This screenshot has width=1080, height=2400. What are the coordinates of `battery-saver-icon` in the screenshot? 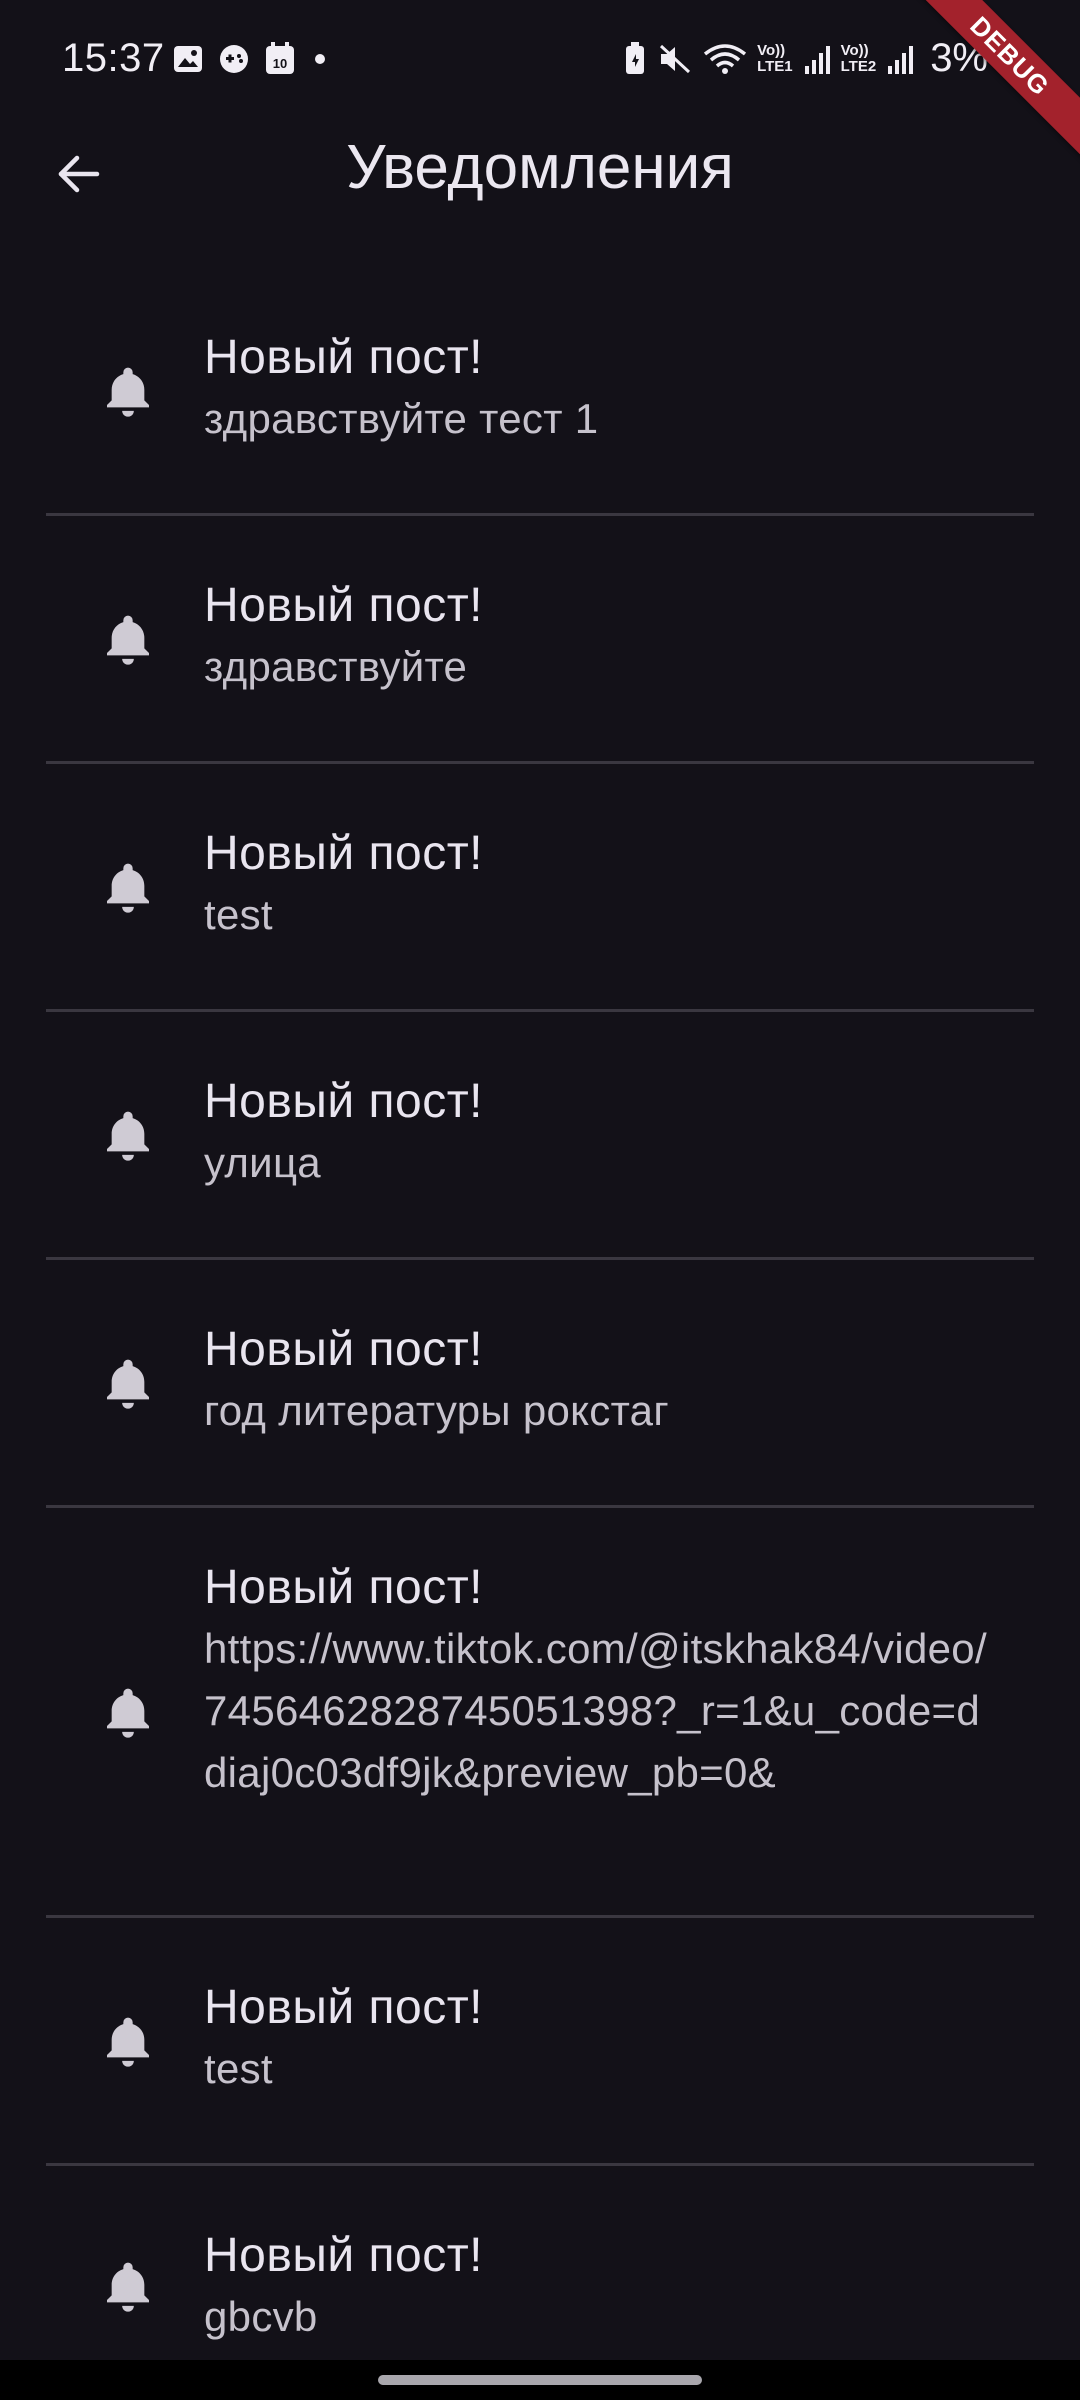 It's located at (635, 58).